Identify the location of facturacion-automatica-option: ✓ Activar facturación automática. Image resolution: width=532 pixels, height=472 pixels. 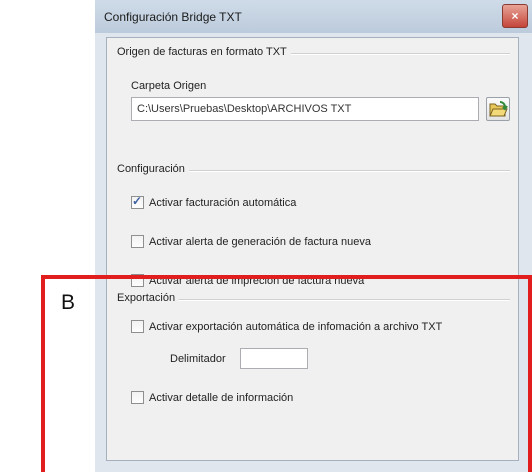
(214, 201).